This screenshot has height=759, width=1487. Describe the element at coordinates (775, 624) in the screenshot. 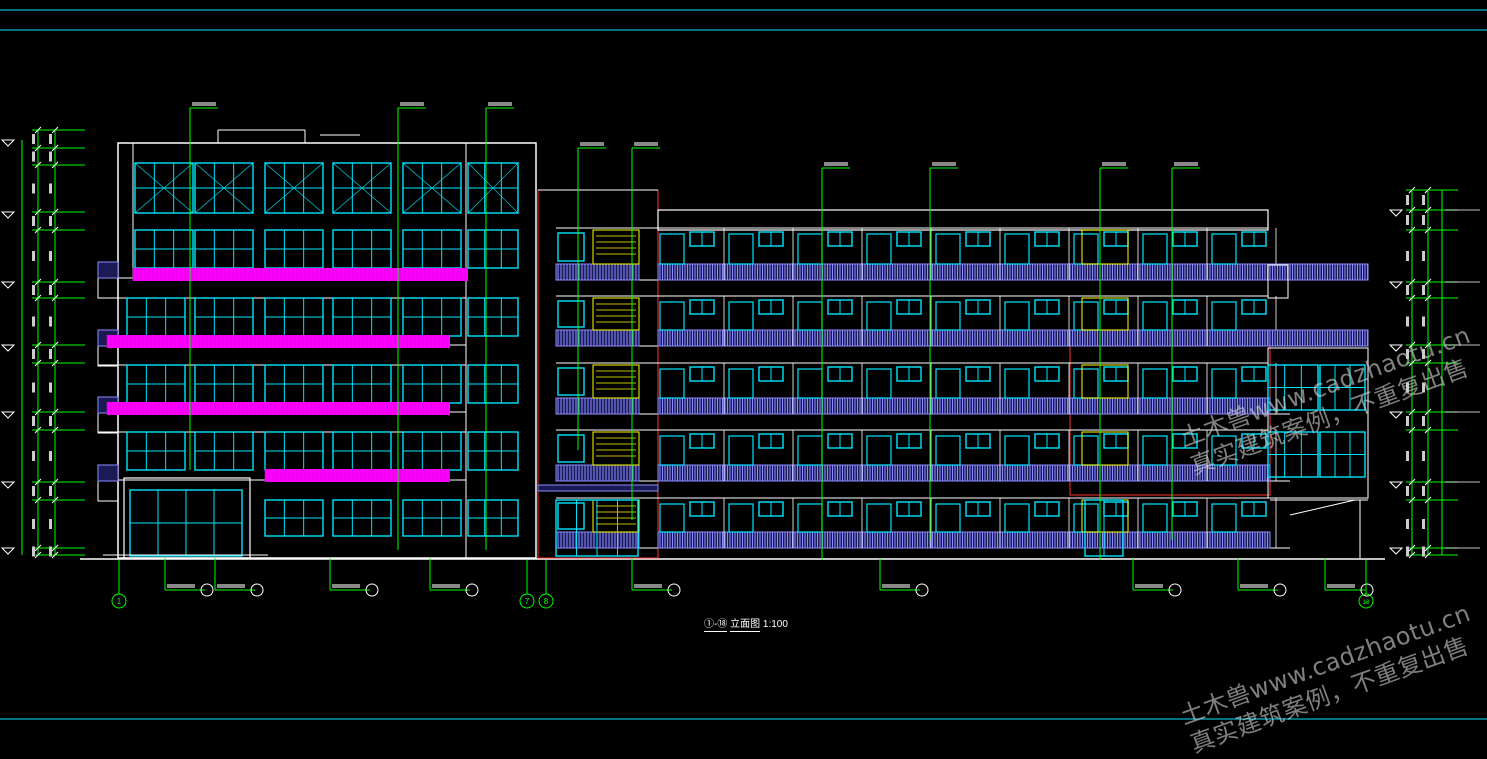

I see `title-scale: 1:100` at that location.